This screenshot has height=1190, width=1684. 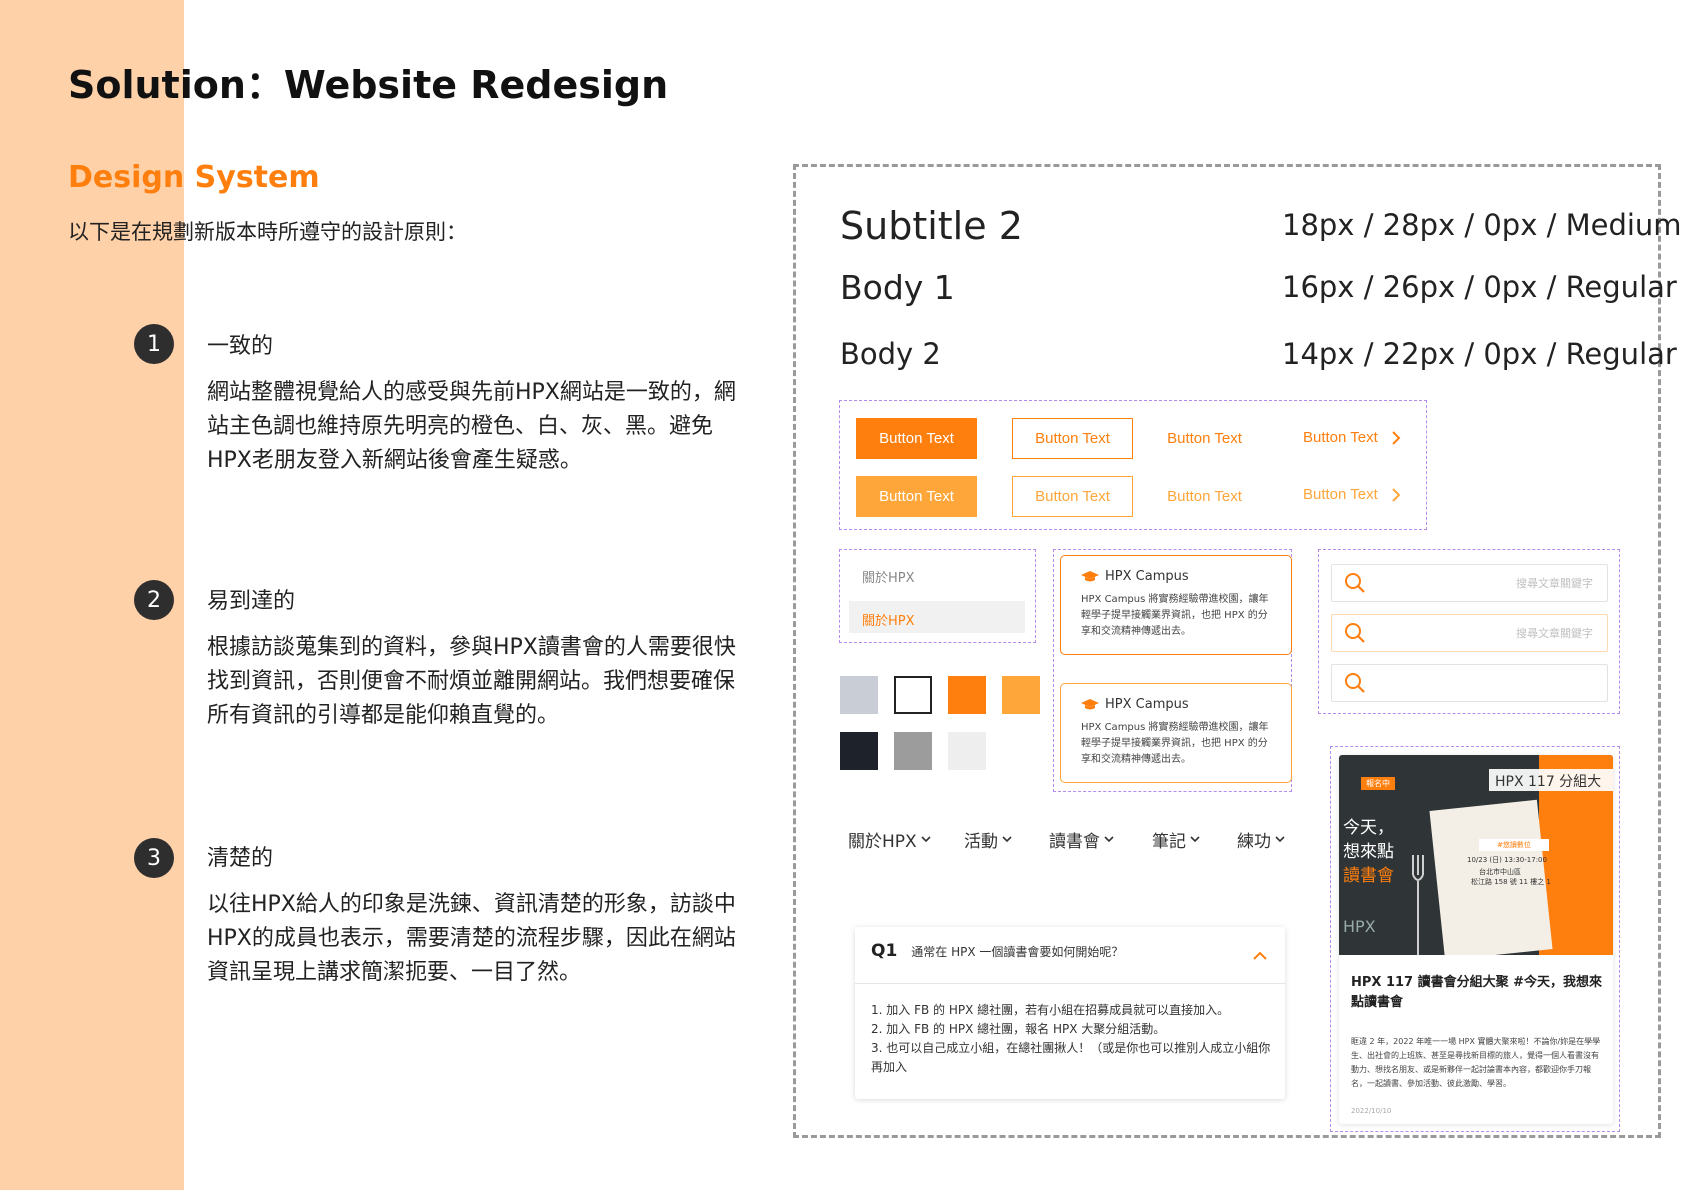 What do you see at coordinates (1368, 876) in the screenshot?
I see `image-text-3: 讀書會` at bounding box center [1368, 876].